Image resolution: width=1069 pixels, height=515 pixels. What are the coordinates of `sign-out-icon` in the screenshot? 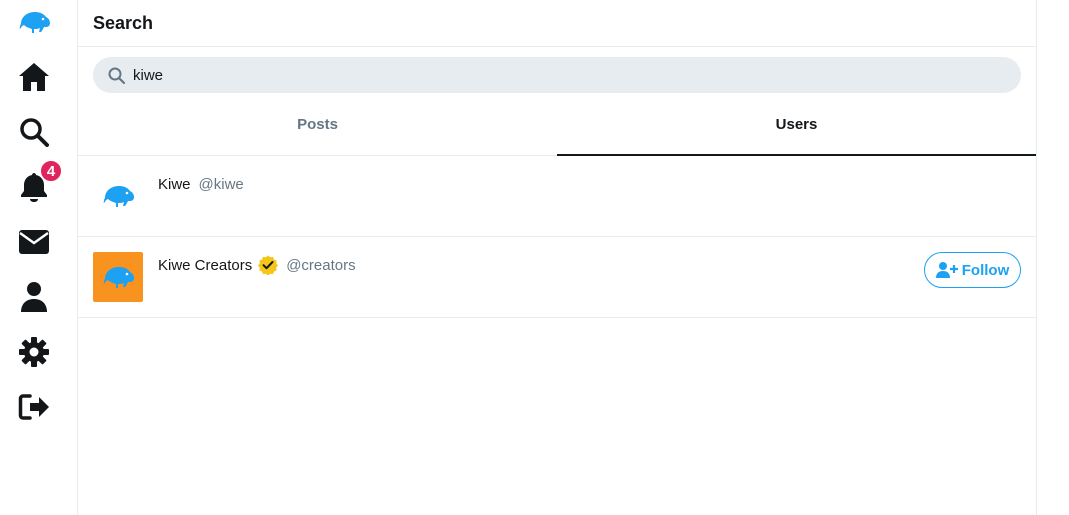 It's located at (34, 407).